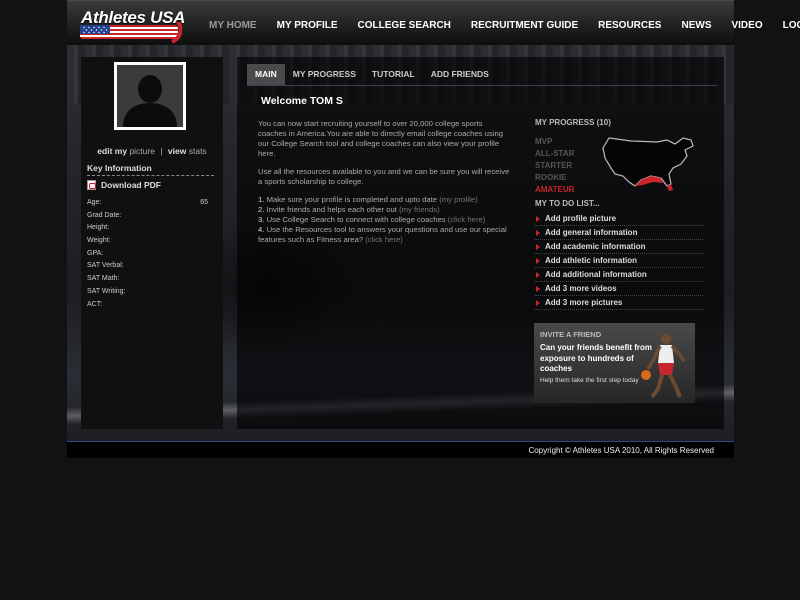 The width and height of the screenshot is (800, 600). Describe the element at coordinates (307, 25) in the screenshot. I see `nav-my-profile: MY PROFILE` at that location.